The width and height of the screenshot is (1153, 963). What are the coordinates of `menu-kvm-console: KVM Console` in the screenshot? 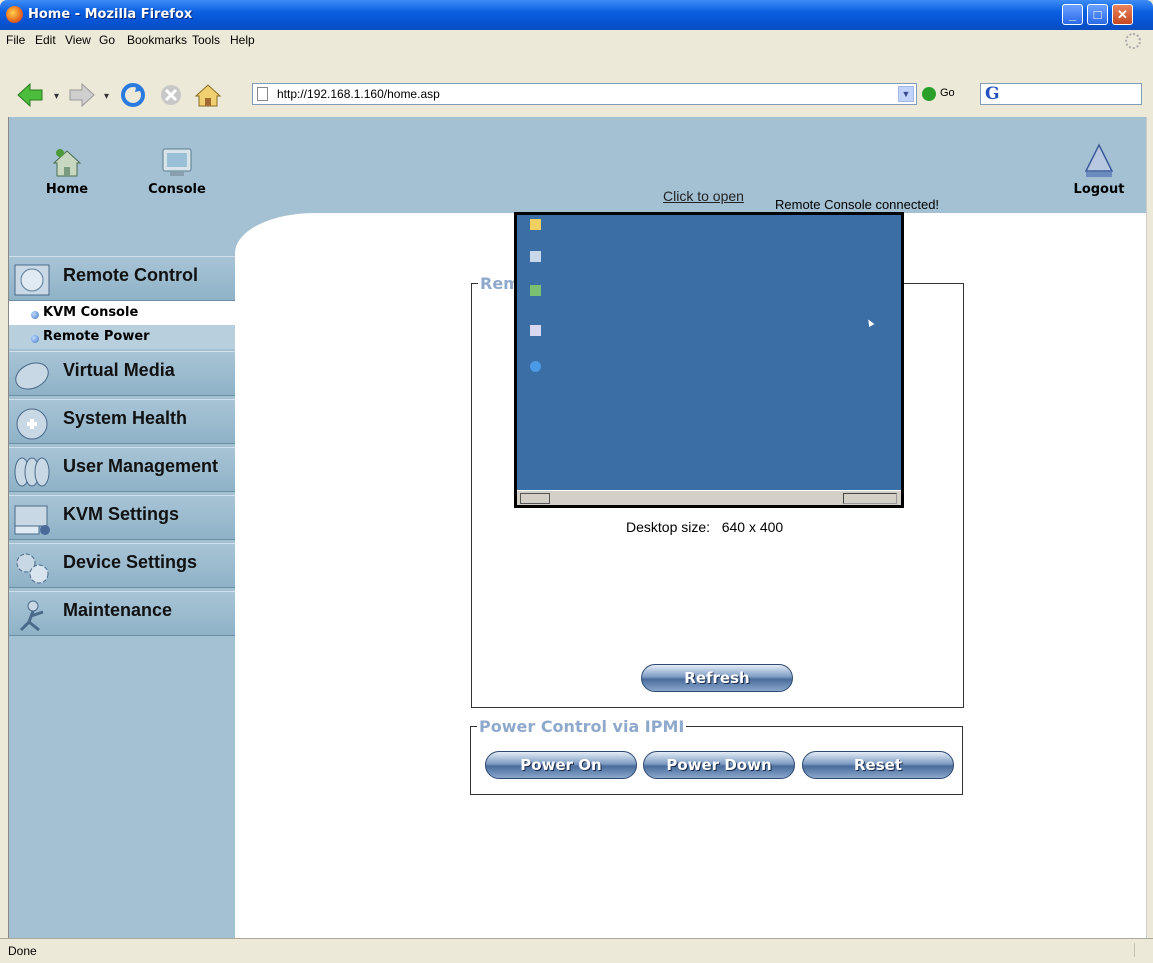 It's located at (122, 313).